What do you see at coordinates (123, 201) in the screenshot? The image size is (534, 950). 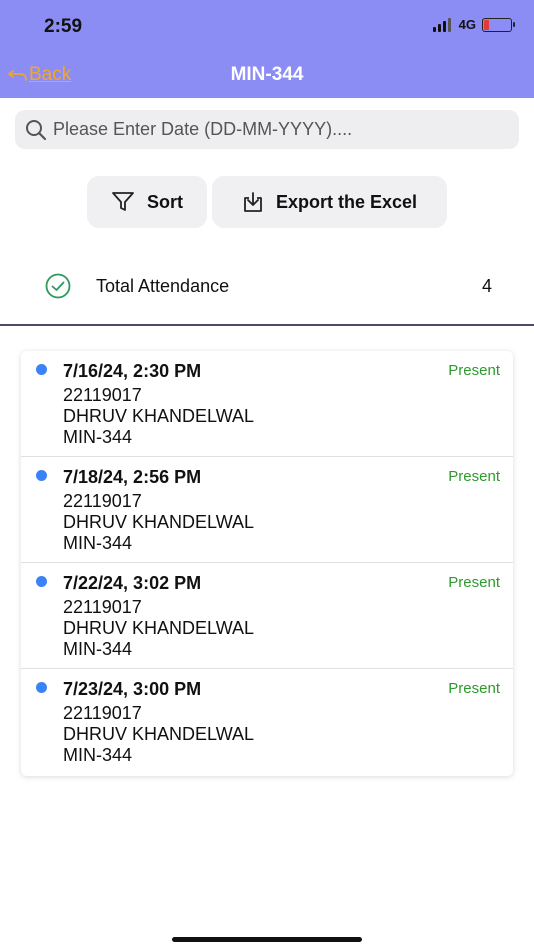 I see `filter-icon` at bounding box center [123, 201].